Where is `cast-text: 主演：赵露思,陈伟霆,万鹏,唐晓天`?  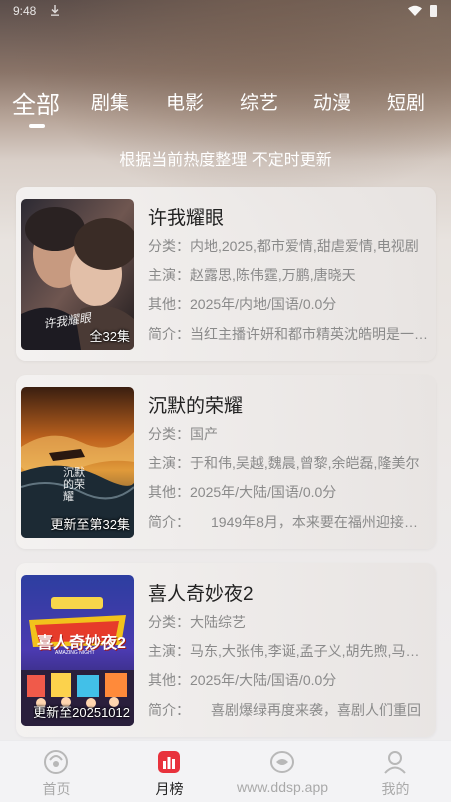
cast-text: 主演：赵露思,陈伟霆,万鹏,唐晓天 is located at coordinates (252, 275).